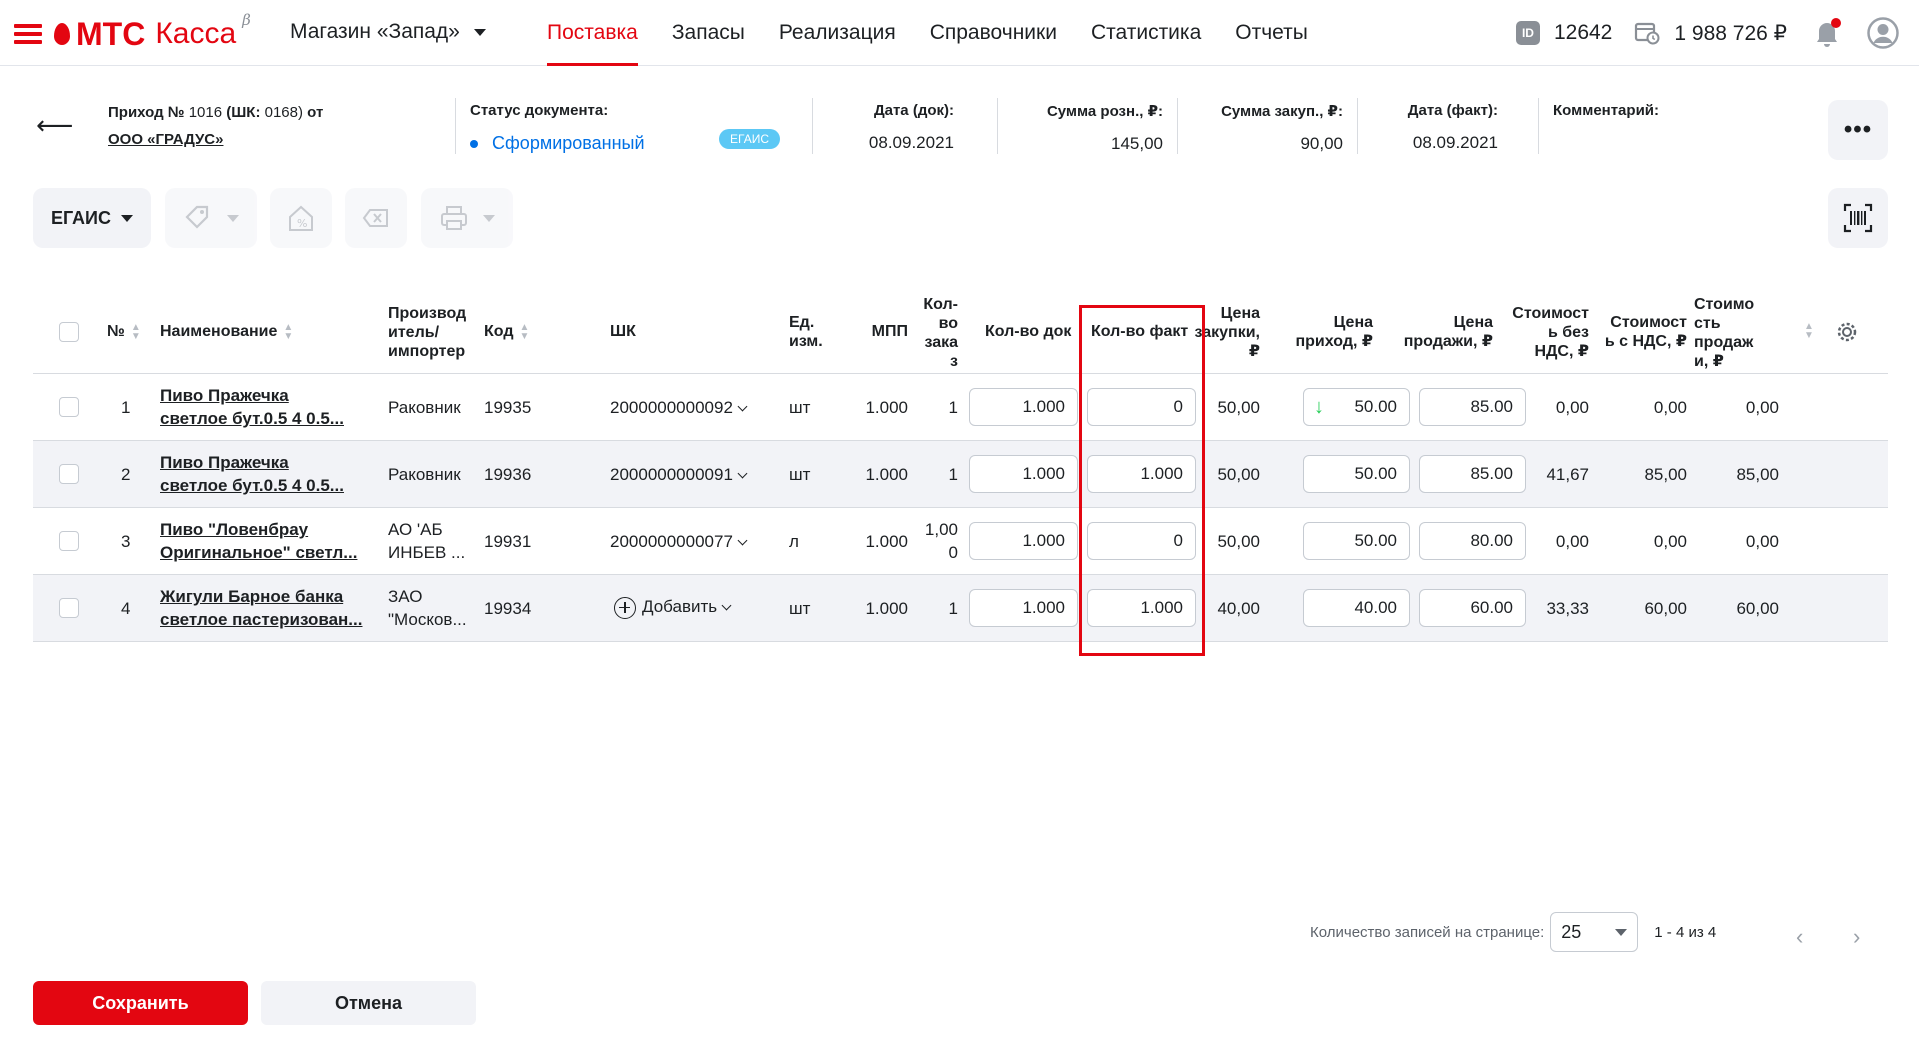 Image resolution: width=1919 pixels, height=1054 pixels. What do you see at coordinates (1271, 33) in the screenshot?
I see `nav-item-reports: Отчеты` at bounding box center [1271, 33].